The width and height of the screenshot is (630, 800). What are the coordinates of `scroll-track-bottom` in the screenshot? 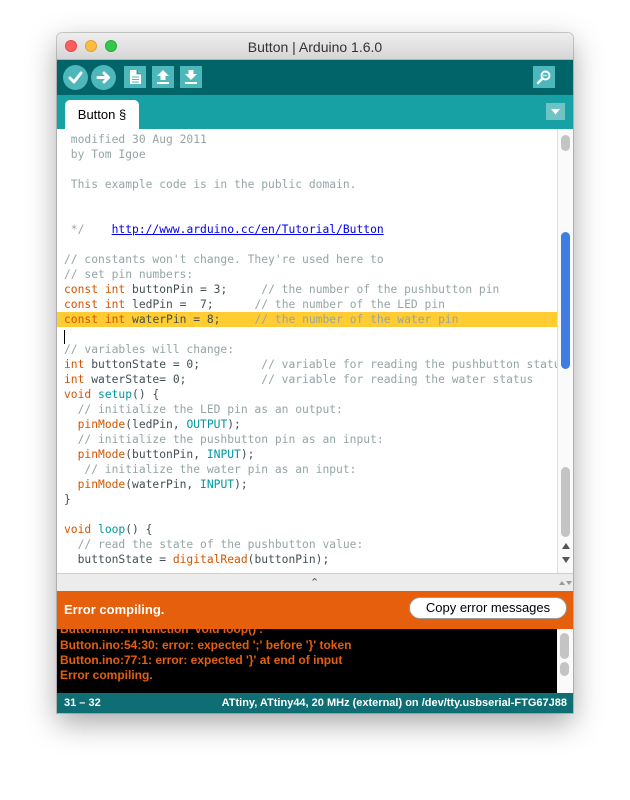 It's located at (565, 502).